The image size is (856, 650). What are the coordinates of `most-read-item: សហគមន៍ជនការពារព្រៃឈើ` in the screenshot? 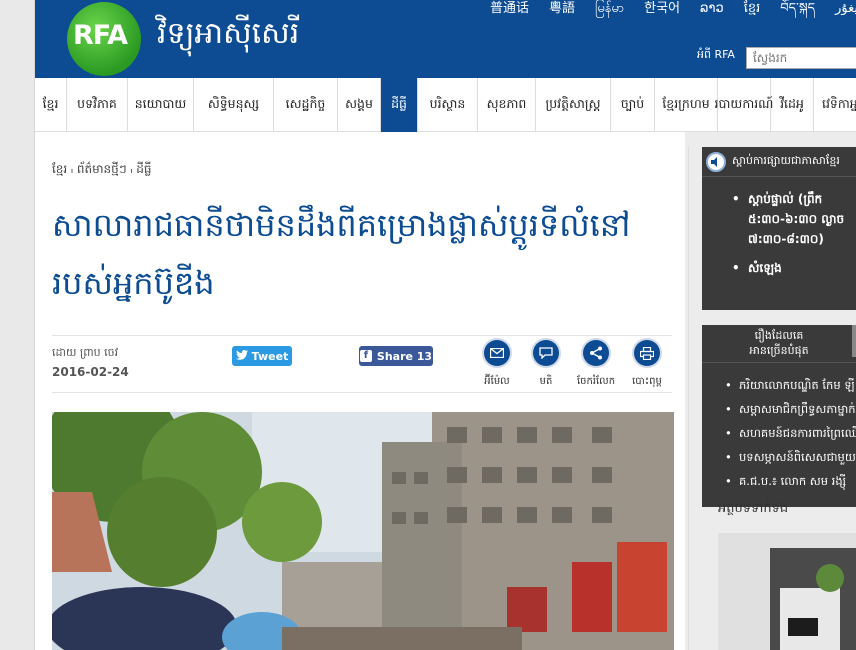 It's located at (790, 433).